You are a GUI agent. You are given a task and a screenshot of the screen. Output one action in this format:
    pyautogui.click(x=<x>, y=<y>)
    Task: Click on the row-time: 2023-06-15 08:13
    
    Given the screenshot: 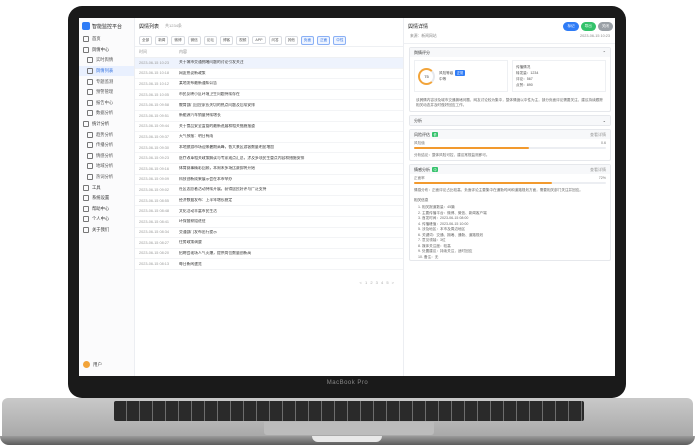 What is the action you would take?
    pyautogui.click(x=154, y=264)
    